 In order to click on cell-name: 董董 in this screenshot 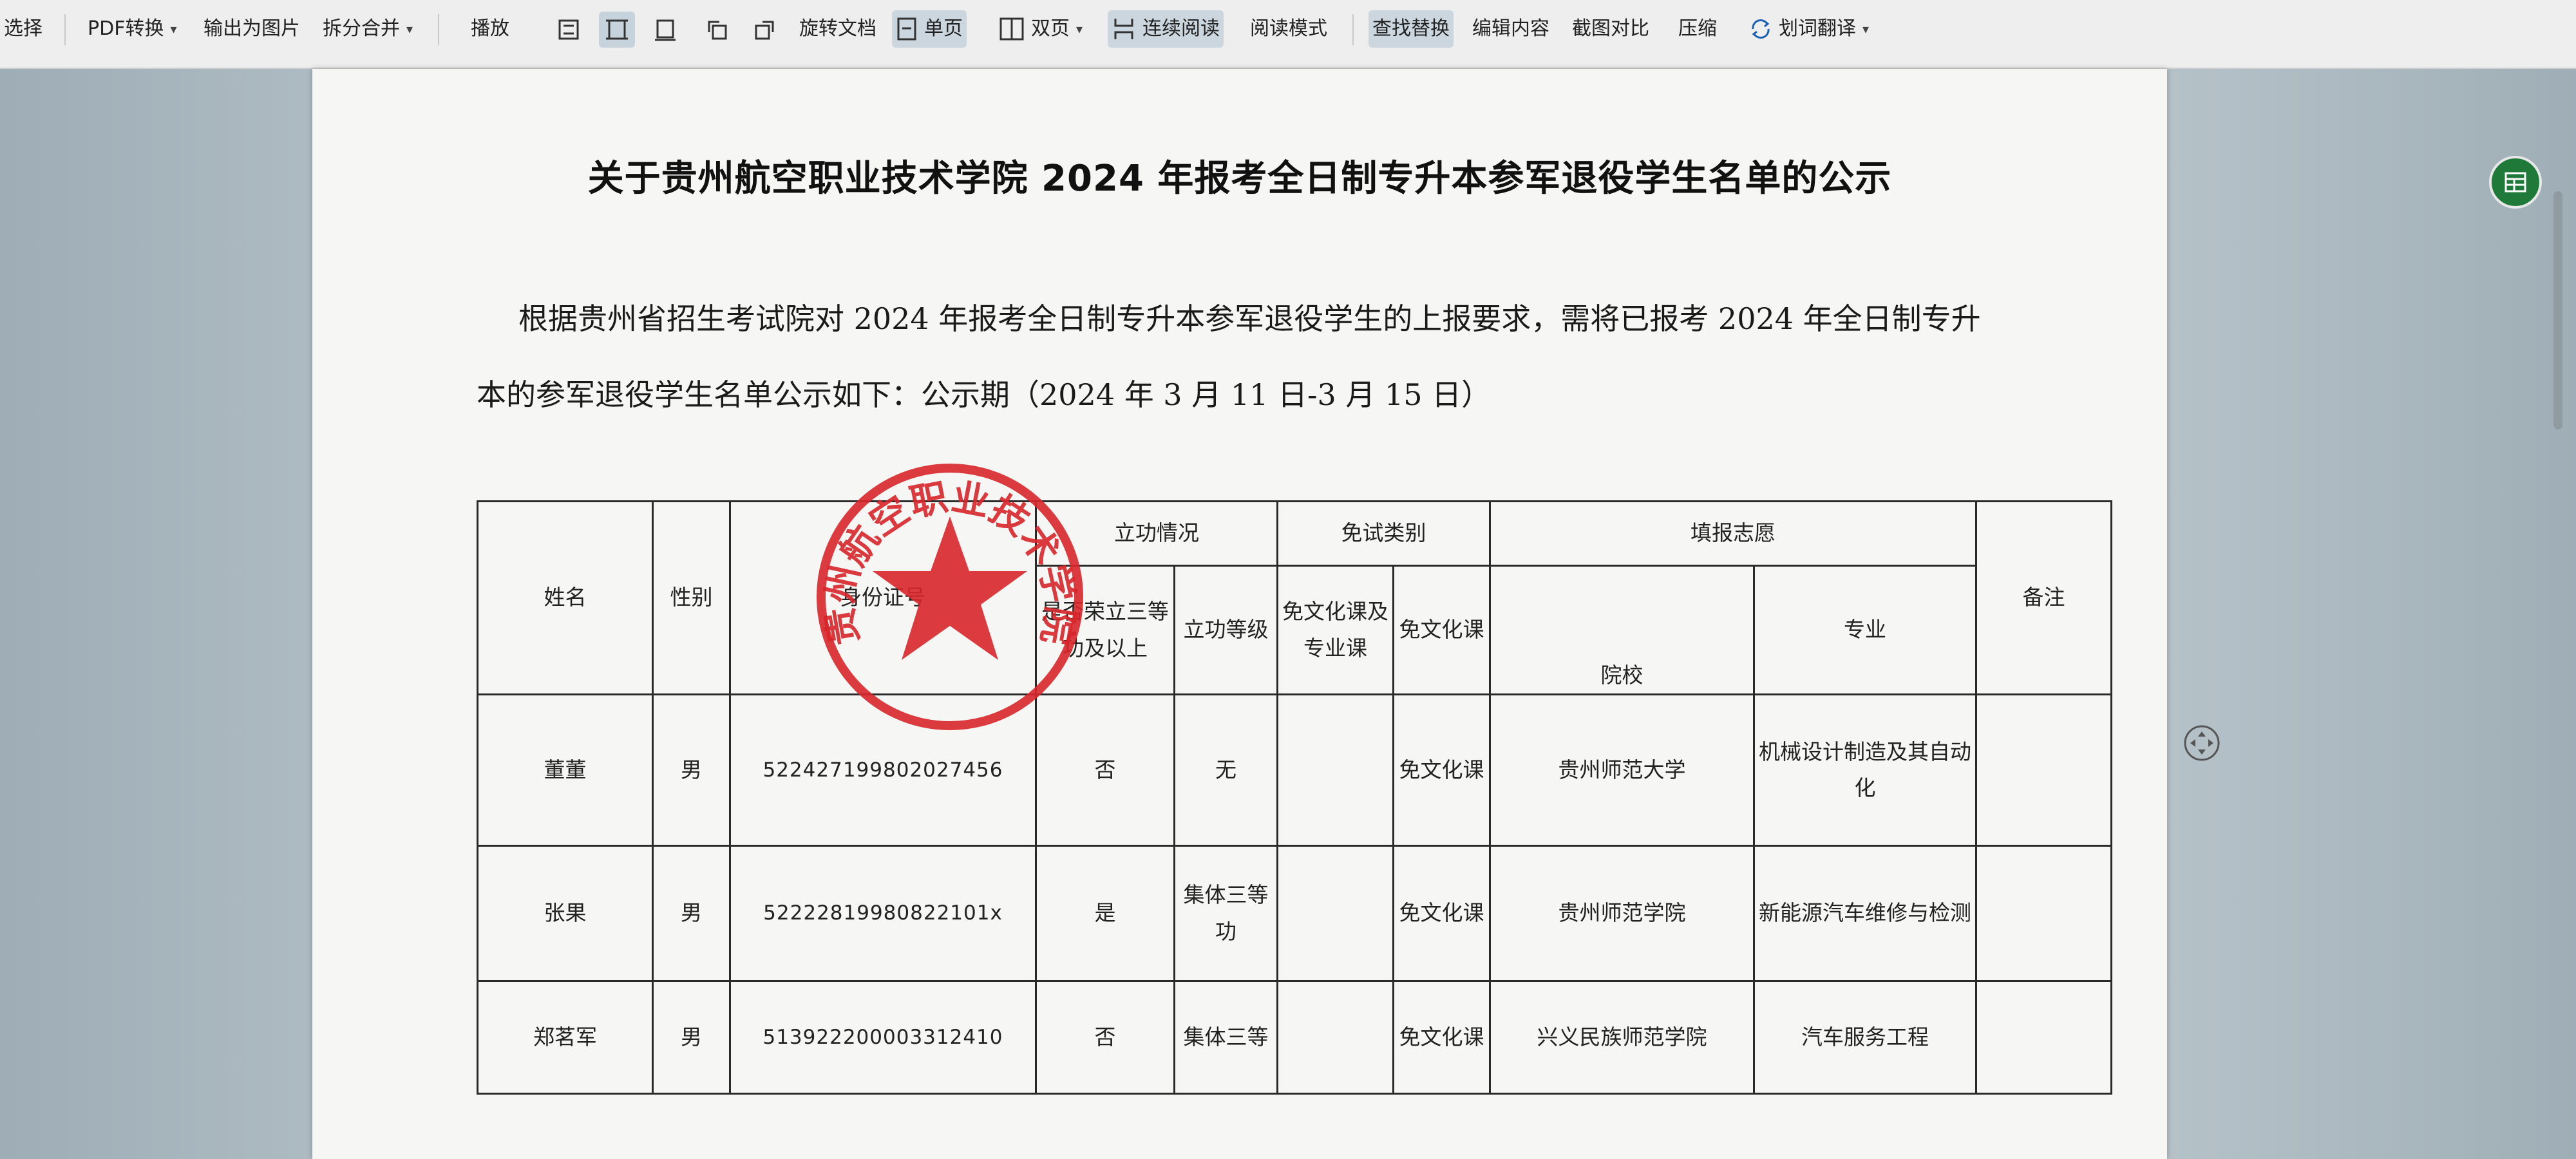, I will do `click(565, 770)`.